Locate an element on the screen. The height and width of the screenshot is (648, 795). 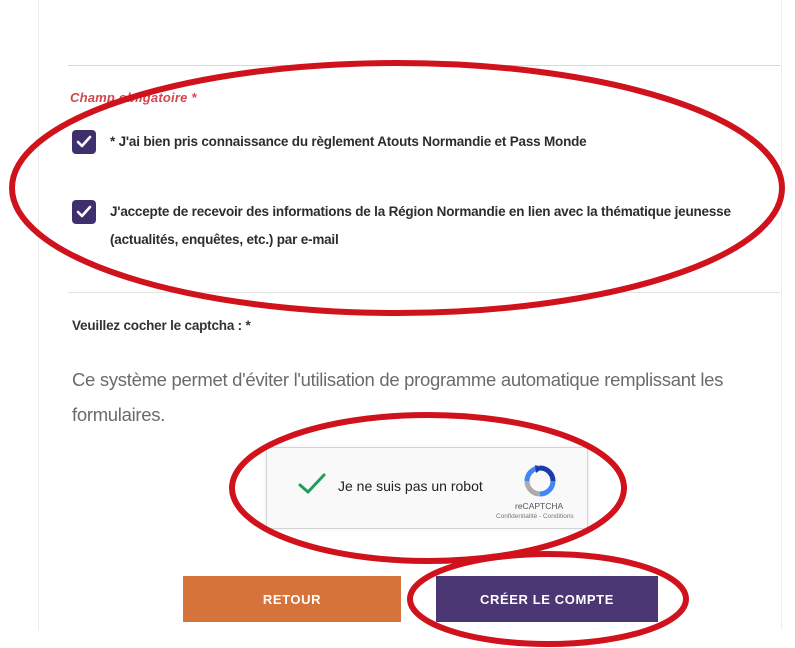
captcha-title: Veuillez cocher le captcha : * is located at coordinates (161, 325).